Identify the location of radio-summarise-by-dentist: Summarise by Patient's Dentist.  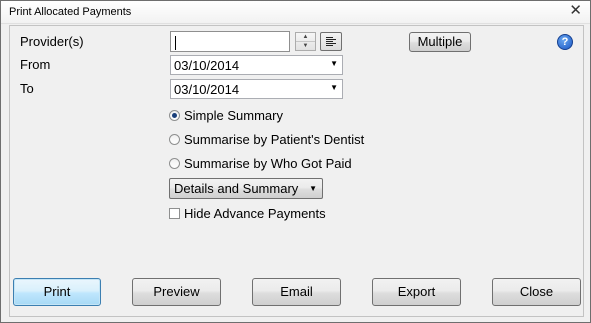
(266, 139).